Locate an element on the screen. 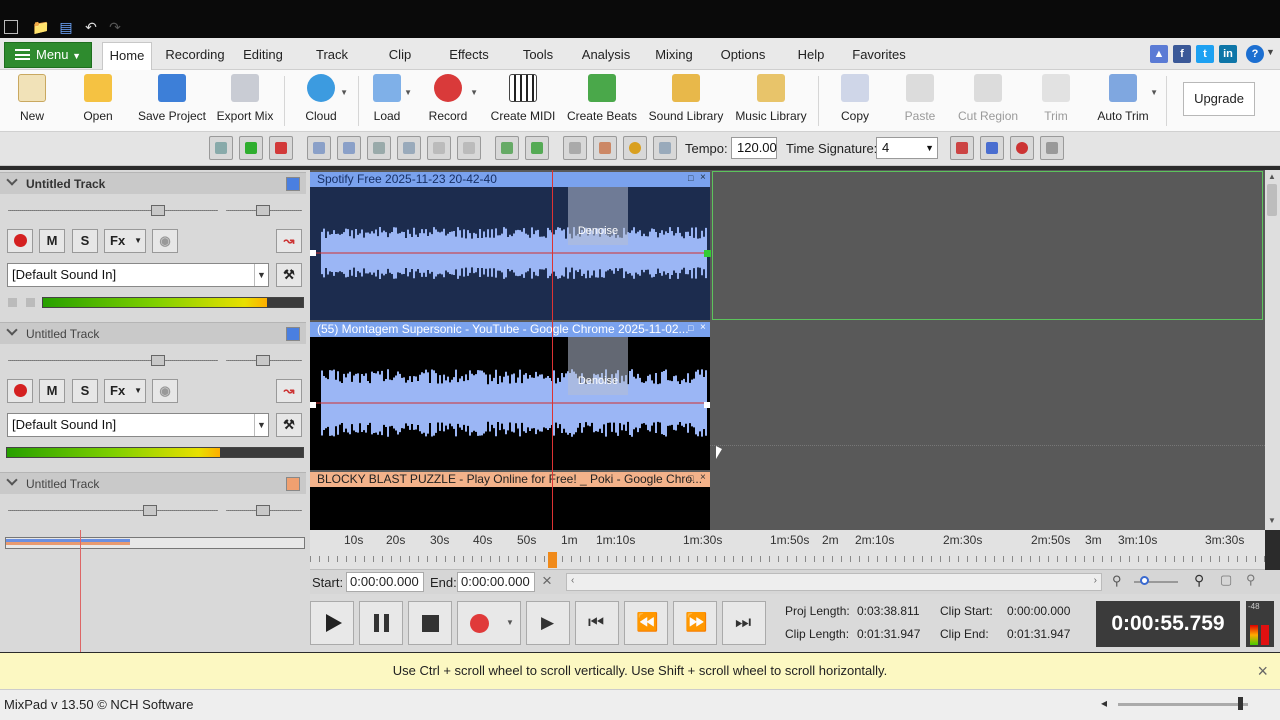 Image resolution: width=1280 pixels, height=720 pixels. trim-button: Trim is located at coordinates (1056, 102).